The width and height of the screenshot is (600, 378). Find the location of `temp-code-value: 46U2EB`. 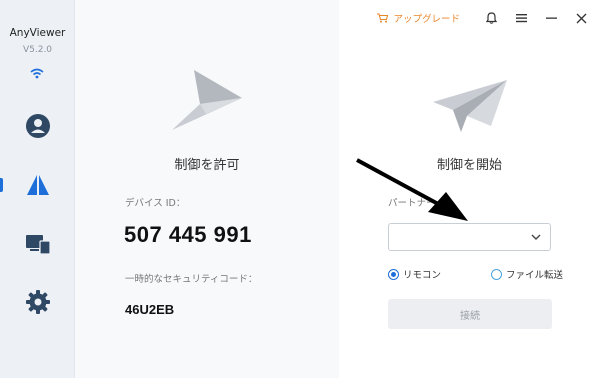

temp-code-value: 46U2EB is located at coordinates (150, 309).